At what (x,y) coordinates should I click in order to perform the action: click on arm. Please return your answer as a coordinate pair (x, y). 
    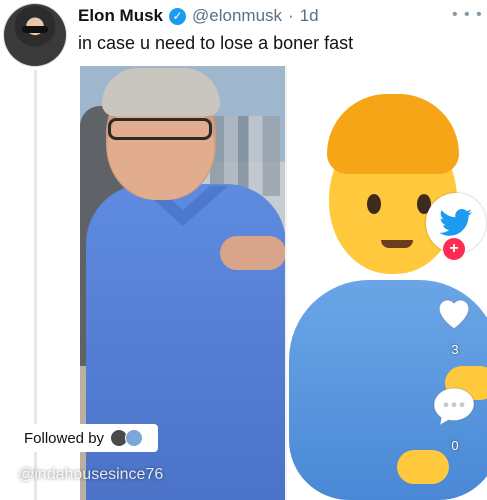
    Looking at the image, I should click on (253, 253).